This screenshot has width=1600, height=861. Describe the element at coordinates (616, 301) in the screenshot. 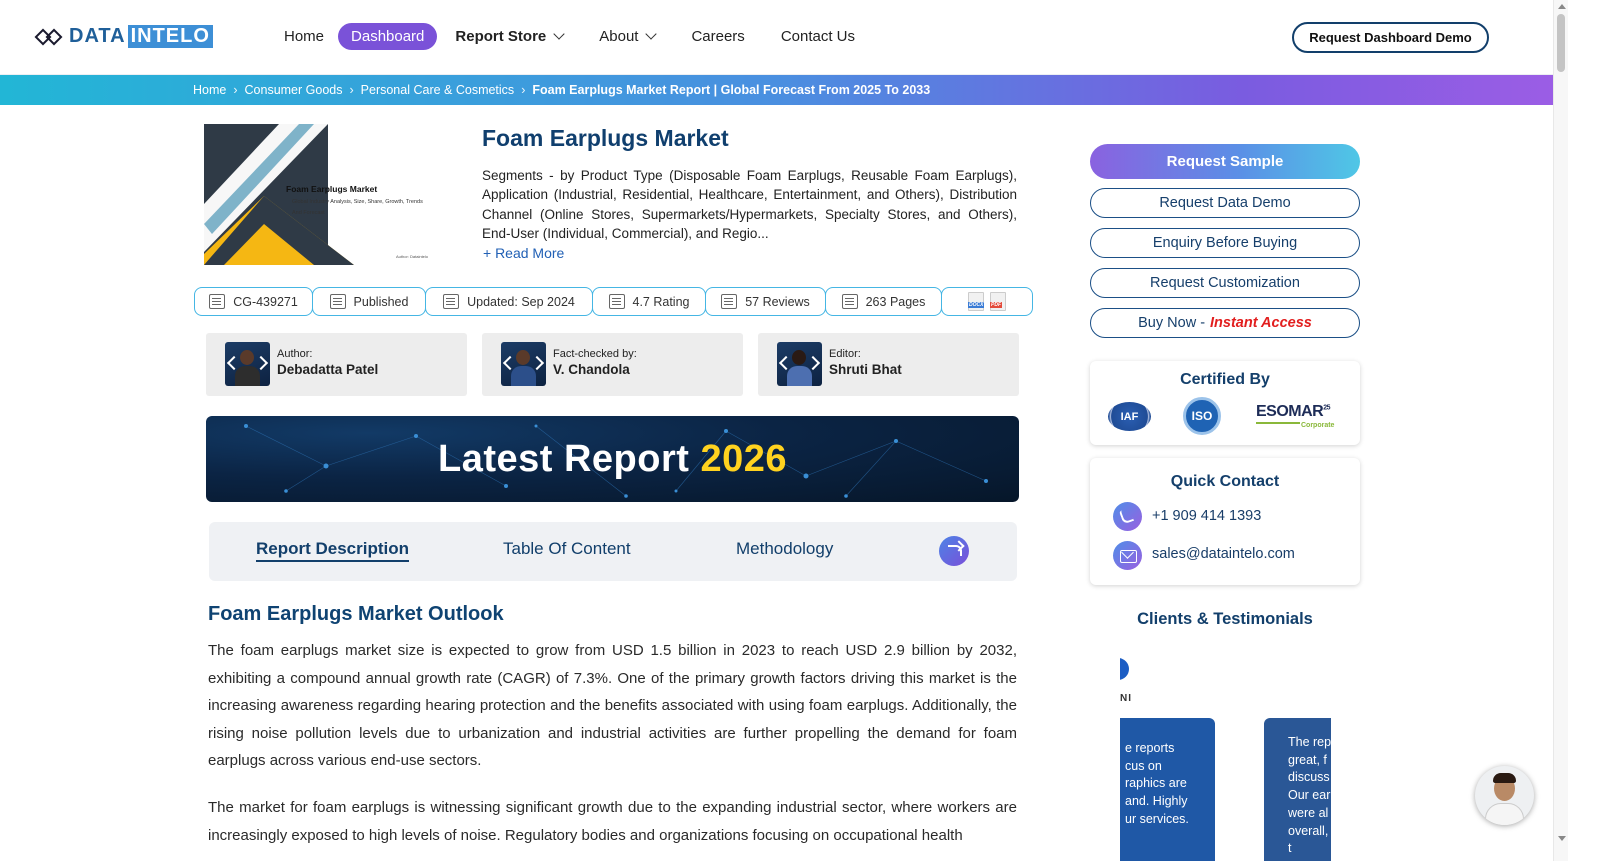

I see `rating-icon` at that location.